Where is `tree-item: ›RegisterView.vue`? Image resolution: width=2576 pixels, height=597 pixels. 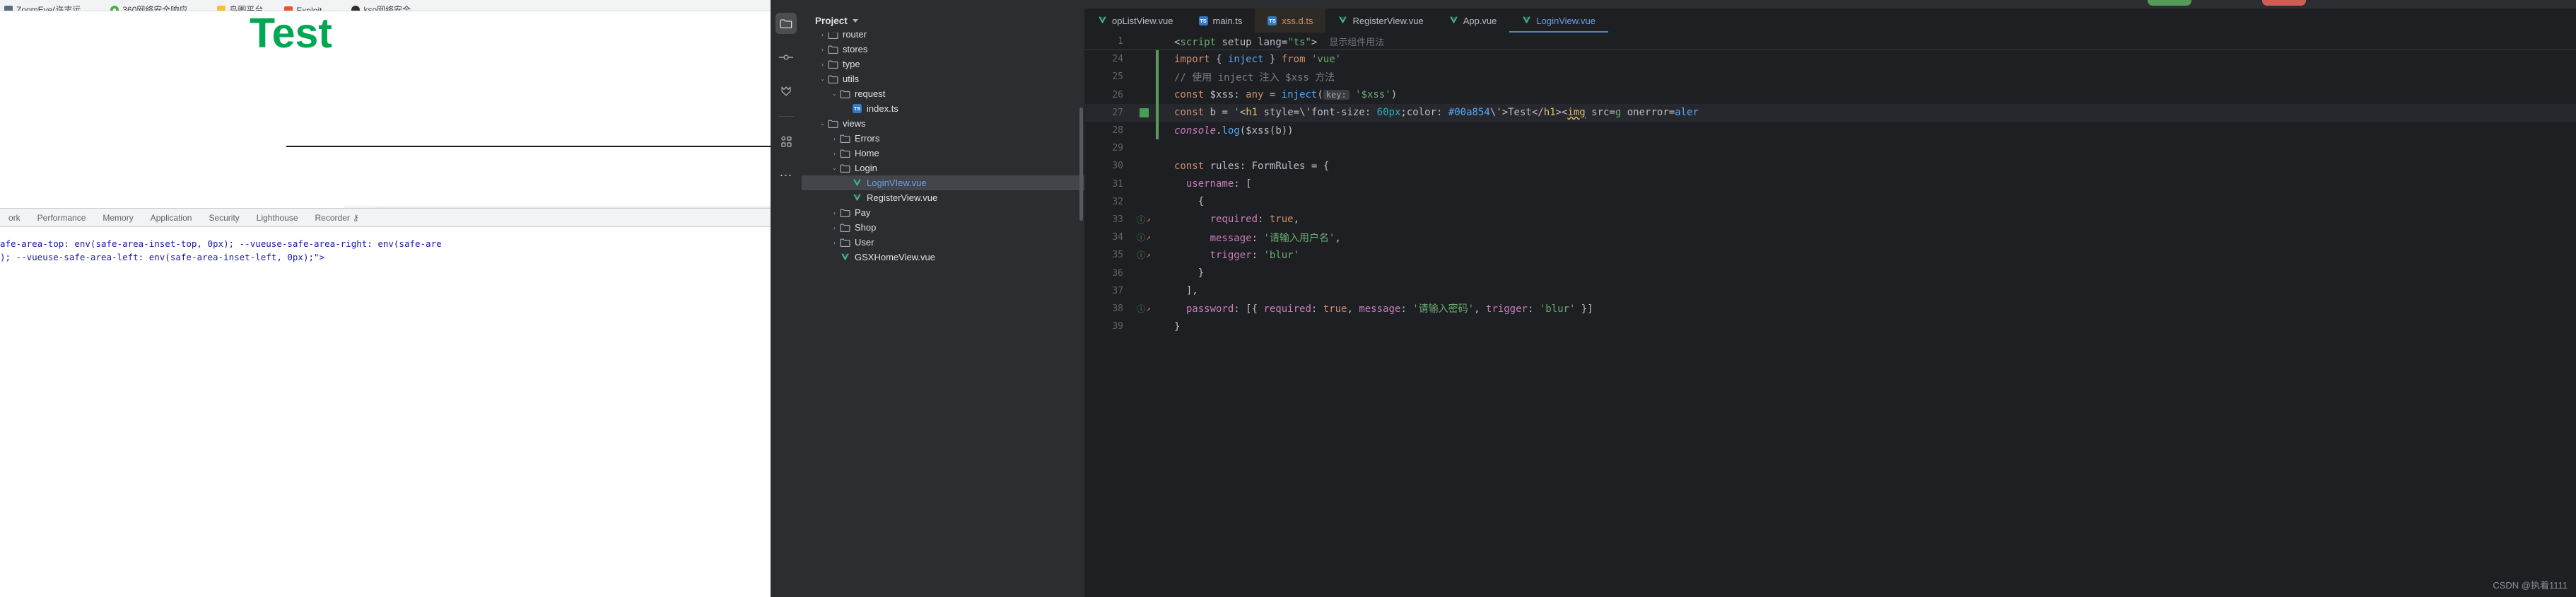 tree-item: ›RegisterView.vue is located at coordinates (943, 197).